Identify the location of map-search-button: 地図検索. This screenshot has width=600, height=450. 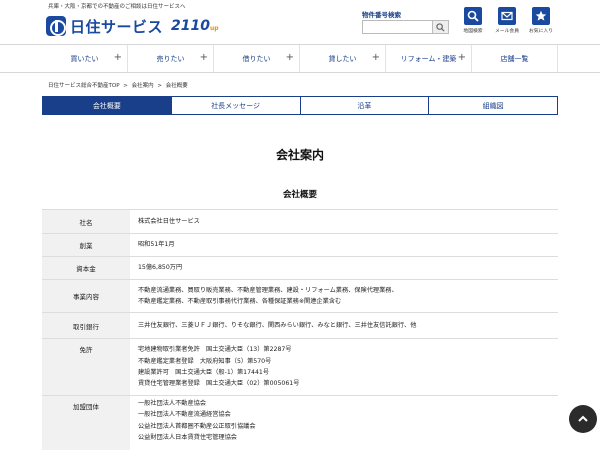
(473, 20).